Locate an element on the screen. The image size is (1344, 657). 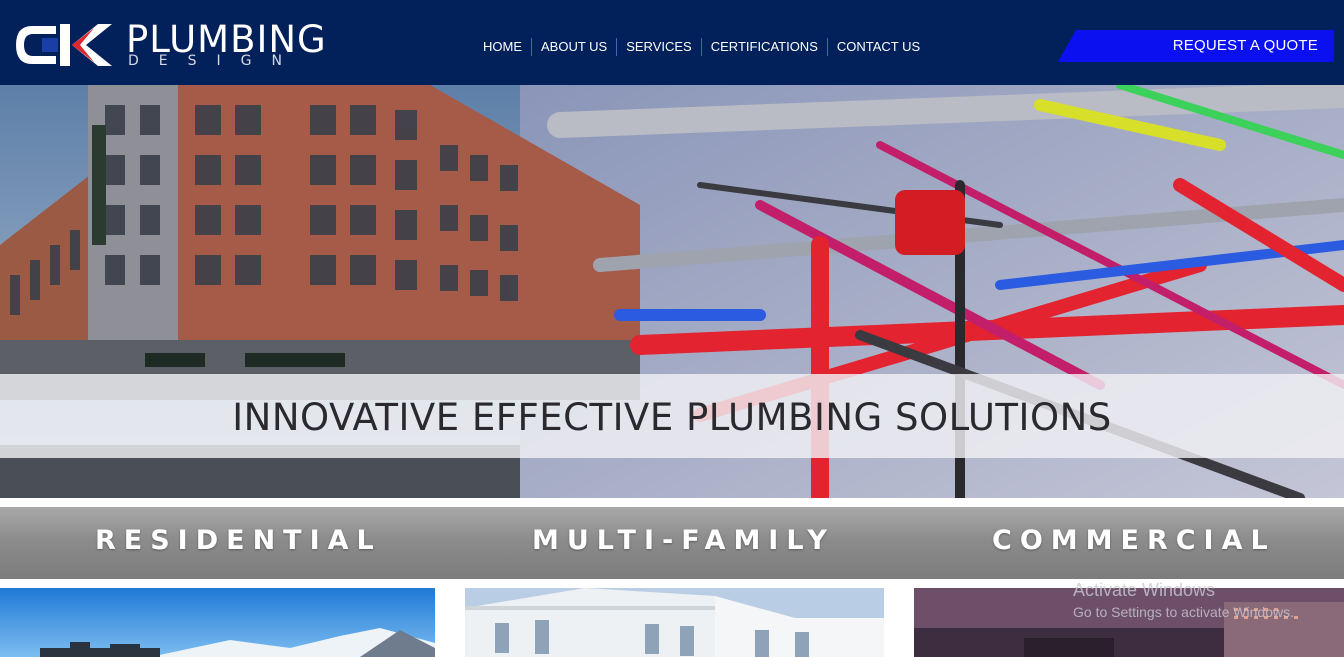
windows-activation-subtitle: Go to Settings to activate Windows. is located at coordinates (1183, 612).